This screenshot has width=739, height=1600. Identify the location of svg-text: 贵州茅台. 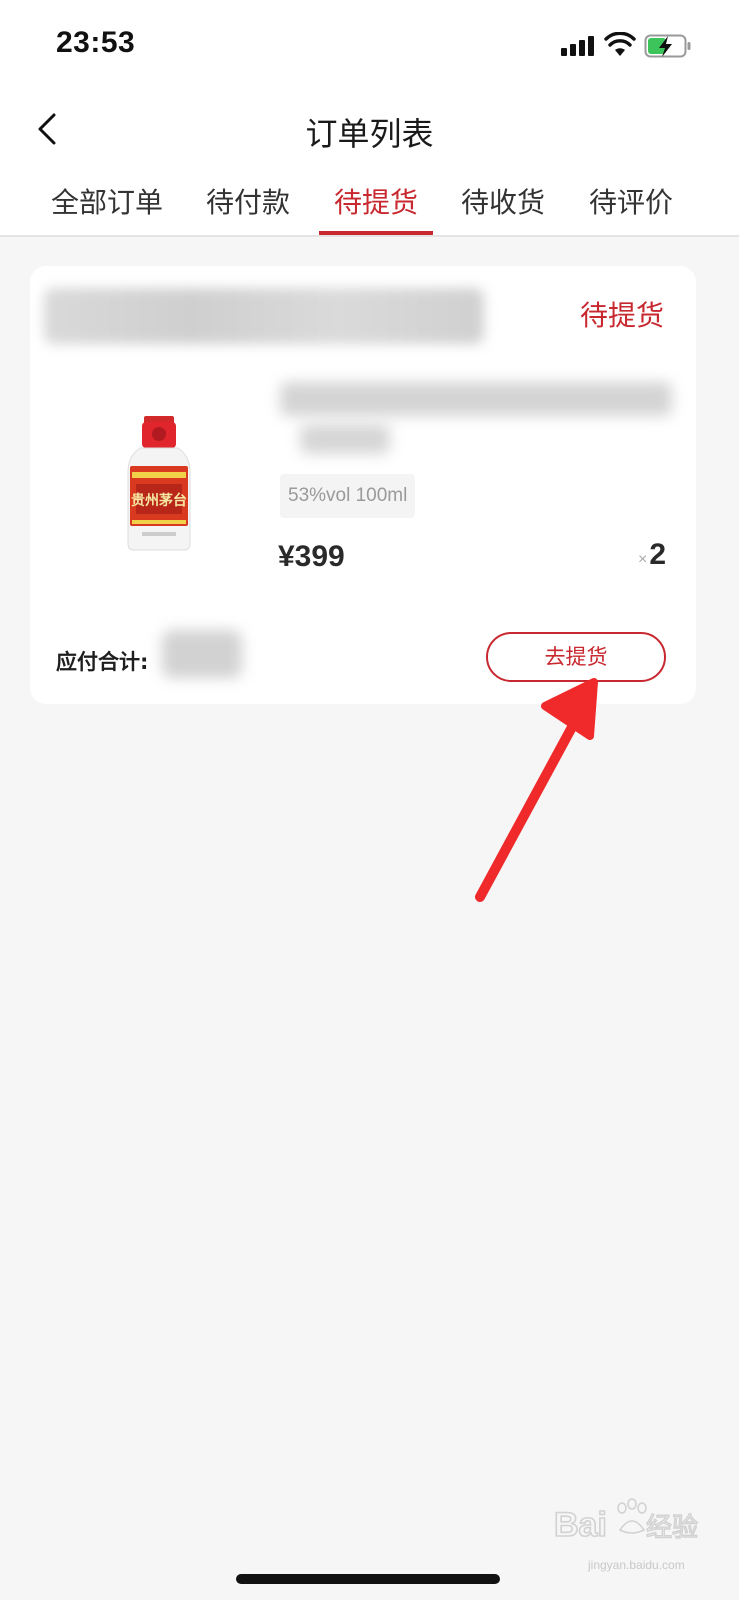
(159, 500).